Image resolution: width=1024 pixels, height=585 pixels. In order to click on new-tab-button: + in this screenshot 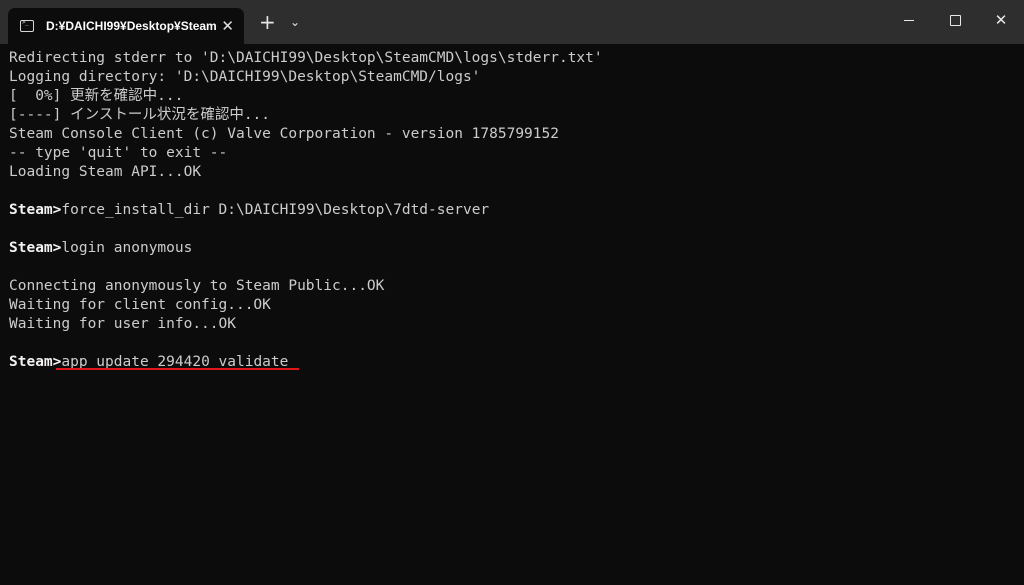, I will do `click(267, 22)`.